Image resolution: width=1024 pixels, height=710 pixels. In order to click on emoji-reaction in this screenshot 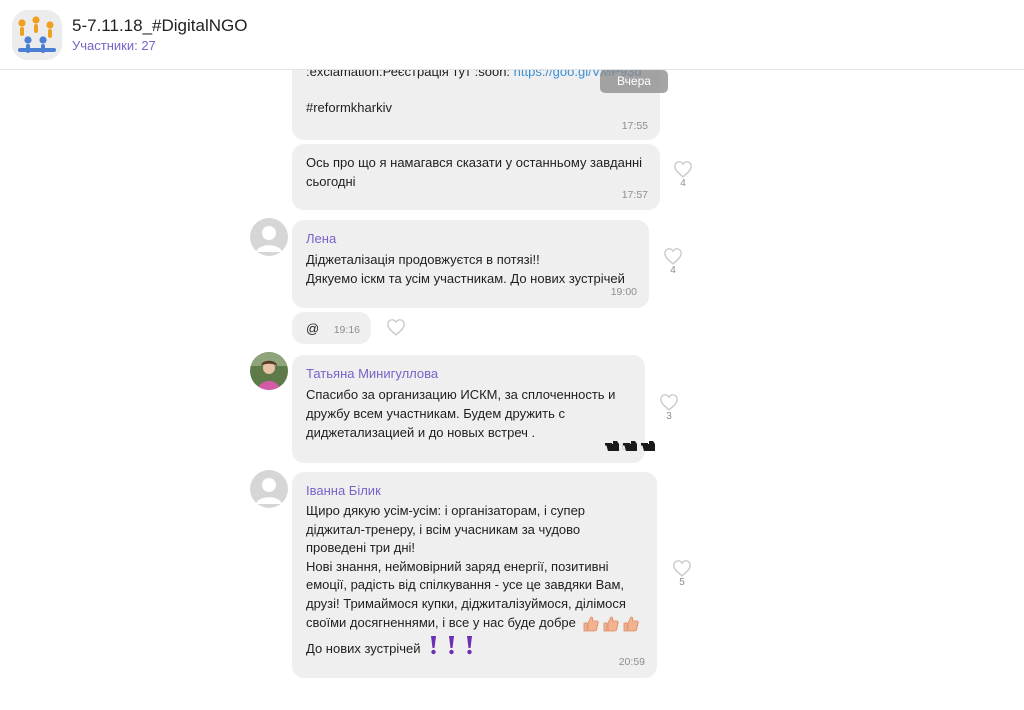, I will do `click(631, 444)`.